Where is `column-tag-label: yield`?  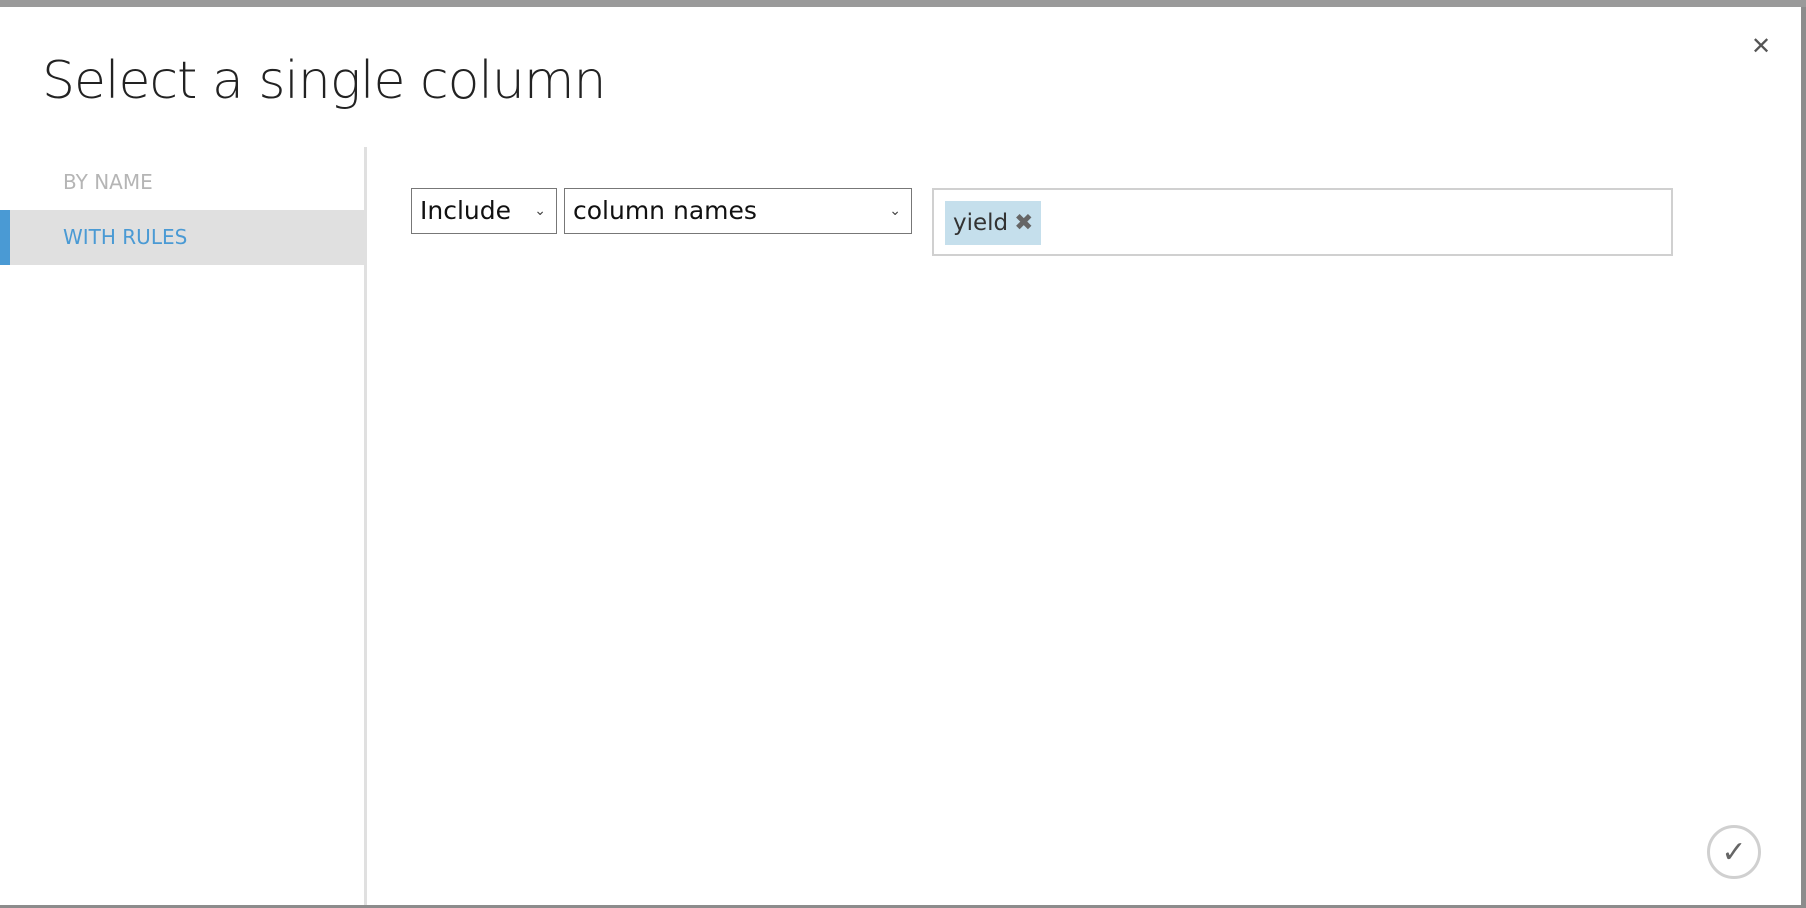
column-tag-label: yield is located at coordinates (981, 223).